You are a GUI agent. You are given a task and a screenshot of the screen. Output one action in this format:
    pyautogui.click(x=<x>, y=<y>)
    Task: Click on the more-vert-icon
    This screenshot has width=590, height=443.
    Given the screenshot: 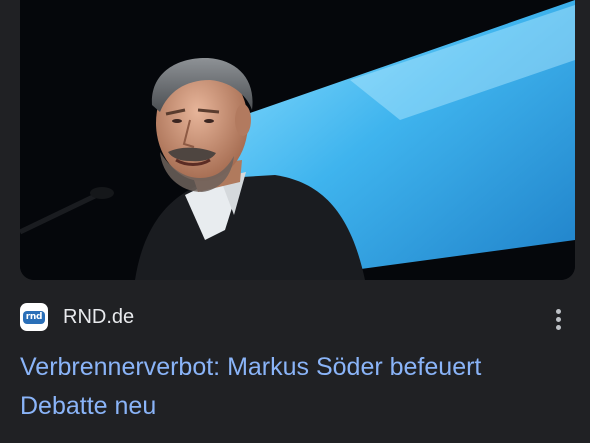 What is the action you would take?
    pyautogui.click(x=559, y=317)
    